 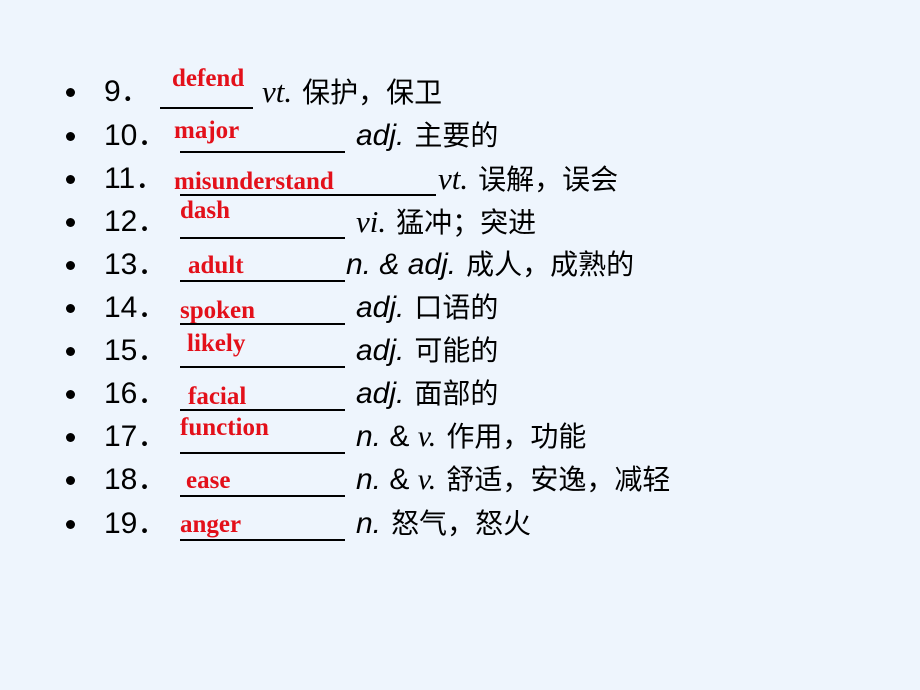 What do you see at coordinates (262, 265) in the screenshot?
I see `answer-blank: adult` at bounding box center [262, 265].